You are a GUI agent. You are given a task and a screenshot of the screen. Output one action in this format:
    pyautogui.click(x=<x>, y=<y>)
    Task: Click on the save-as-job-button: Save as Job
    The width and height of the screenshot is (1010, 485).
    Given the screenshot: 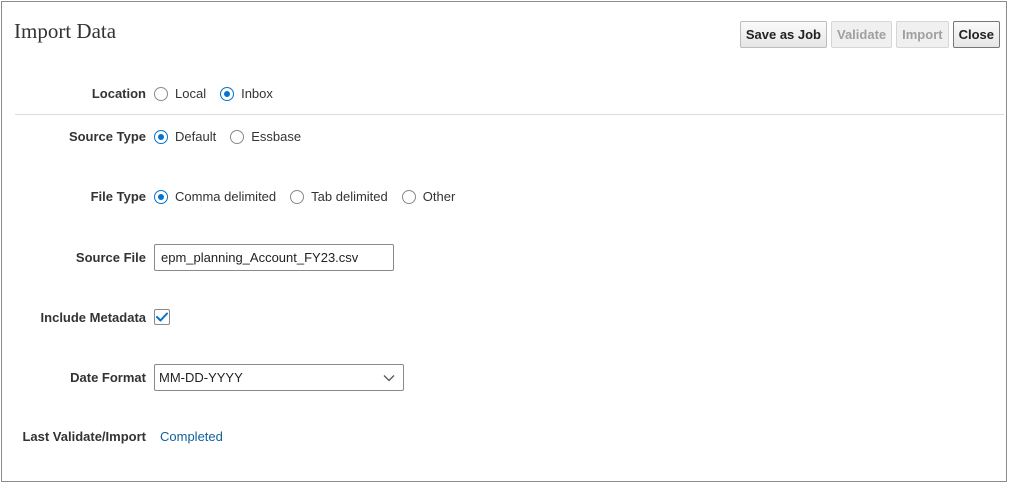 What is the action you would take?
    pyautogui.click(x=783, y=34)
    